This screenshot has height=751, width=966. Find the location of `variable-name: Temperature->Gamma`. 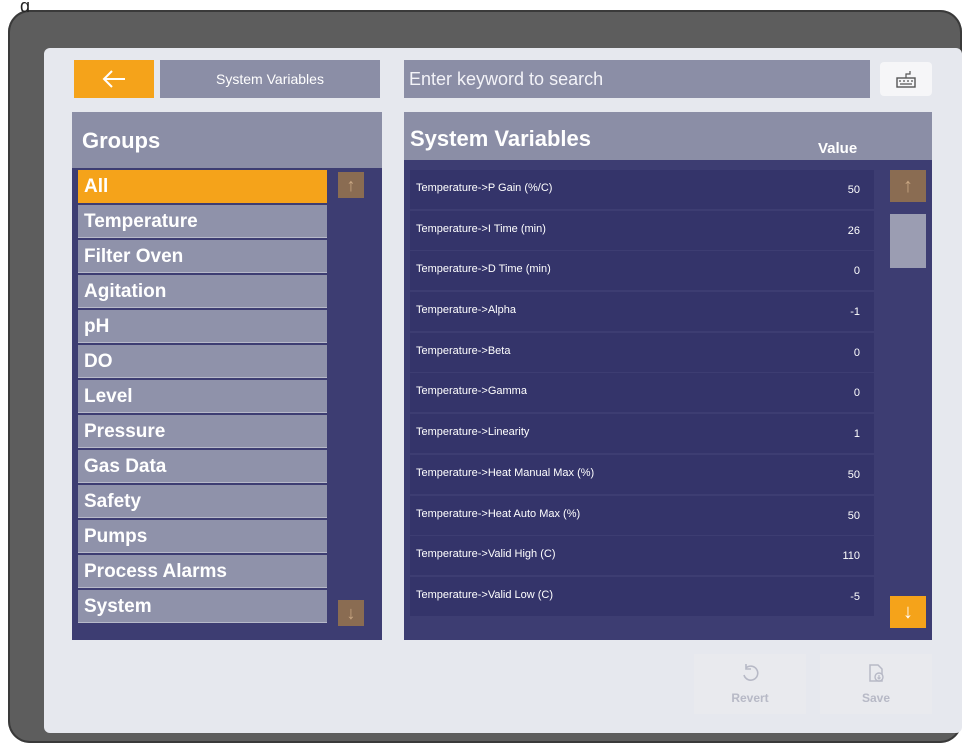

variable-name: Temperature->Gamma is located at coordinates (471, 391).